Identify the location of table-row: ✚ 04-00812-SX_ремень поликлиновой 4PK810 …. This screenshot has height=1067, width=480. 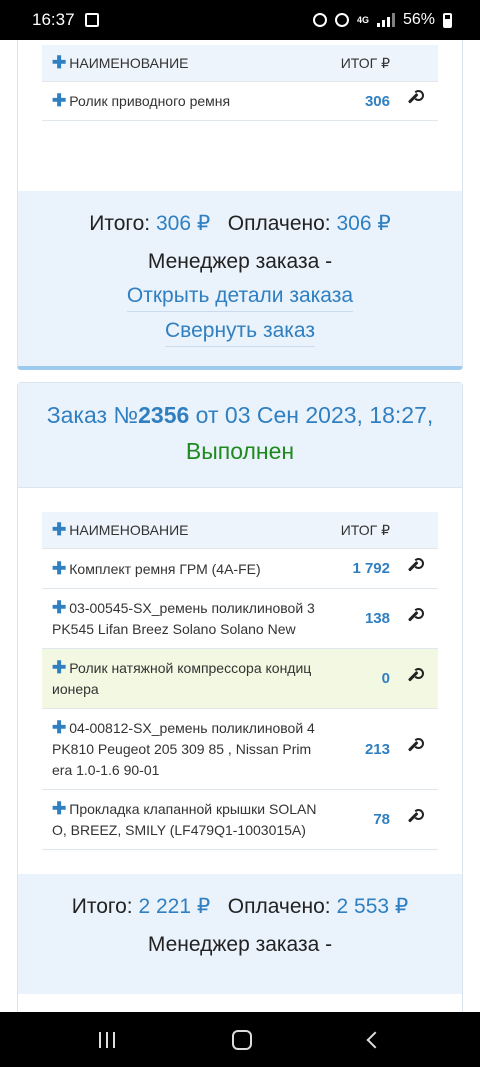
(240, 748).